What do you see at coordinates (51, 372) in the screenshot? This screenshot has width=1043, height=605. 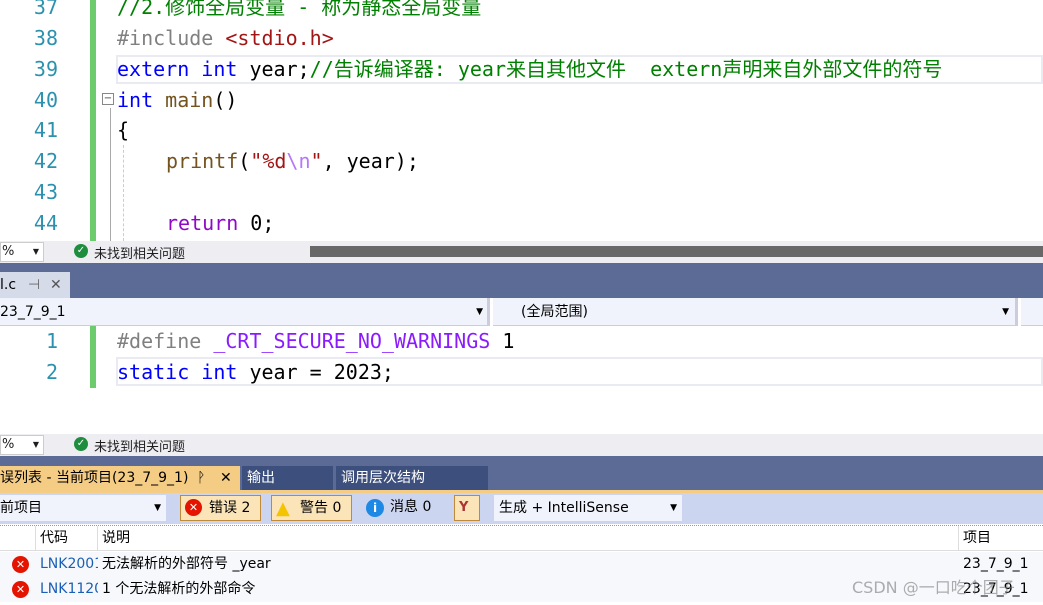 I see `line-number: 2` at bounding box center [51, 372].